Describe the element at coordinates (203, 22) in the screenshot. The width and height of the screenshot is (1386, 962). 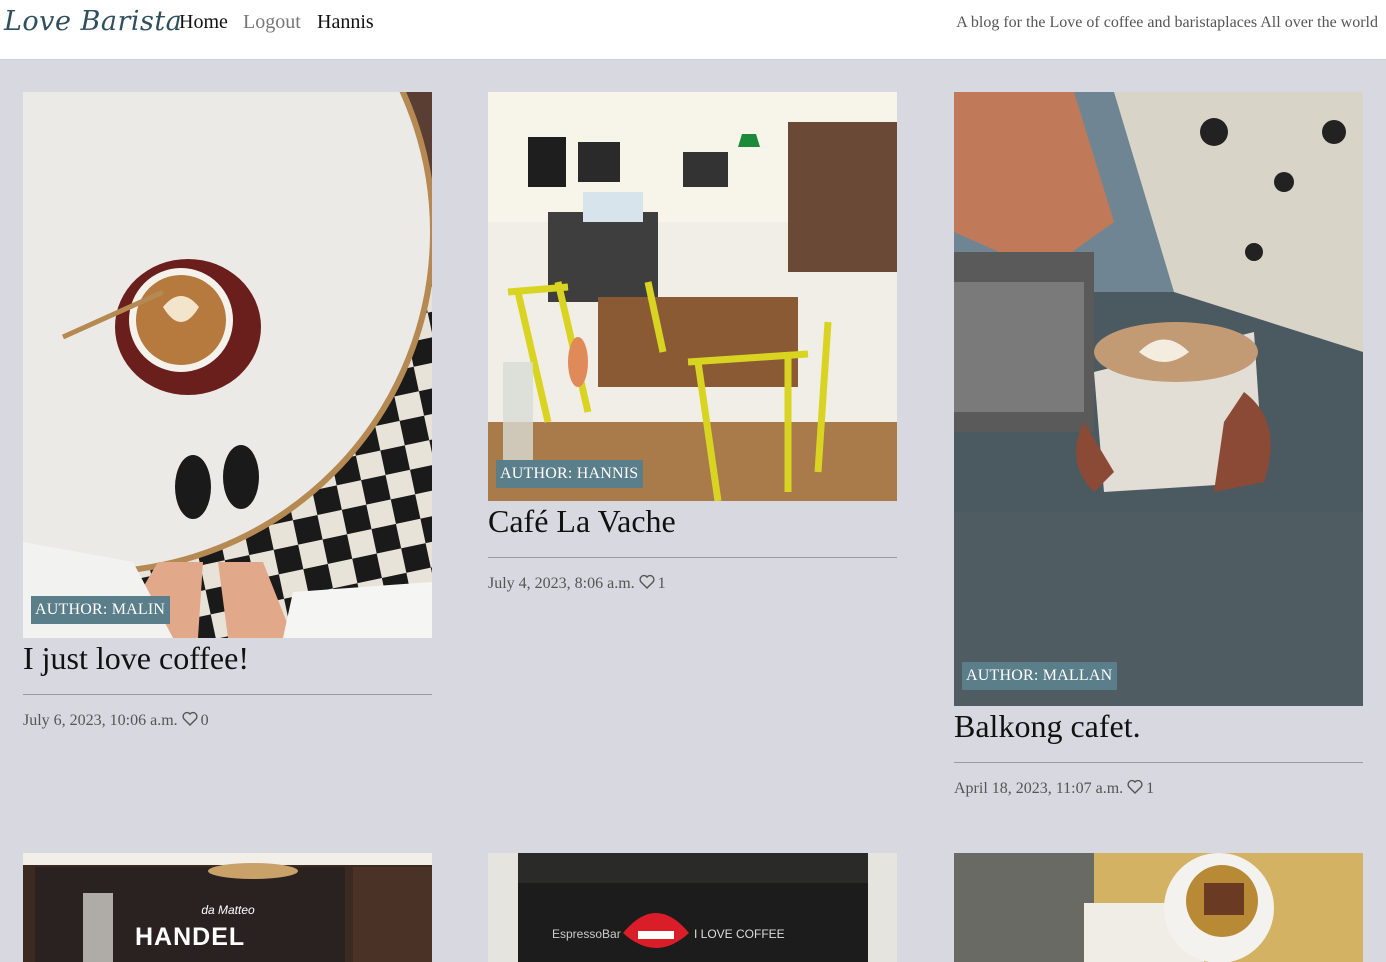
I see `nav-home-link: Home` at that location.